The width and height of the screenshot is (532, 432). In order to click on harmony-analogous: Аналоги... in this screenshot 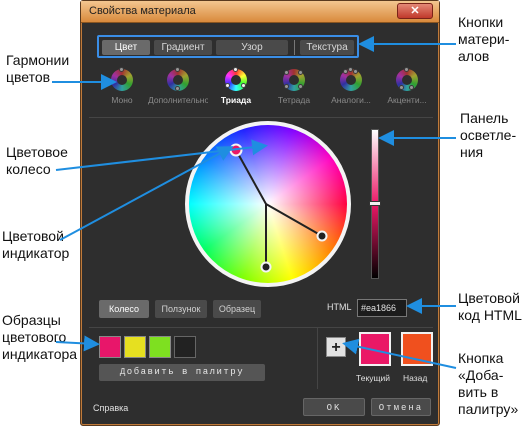, I will do `click(351, 86)`.